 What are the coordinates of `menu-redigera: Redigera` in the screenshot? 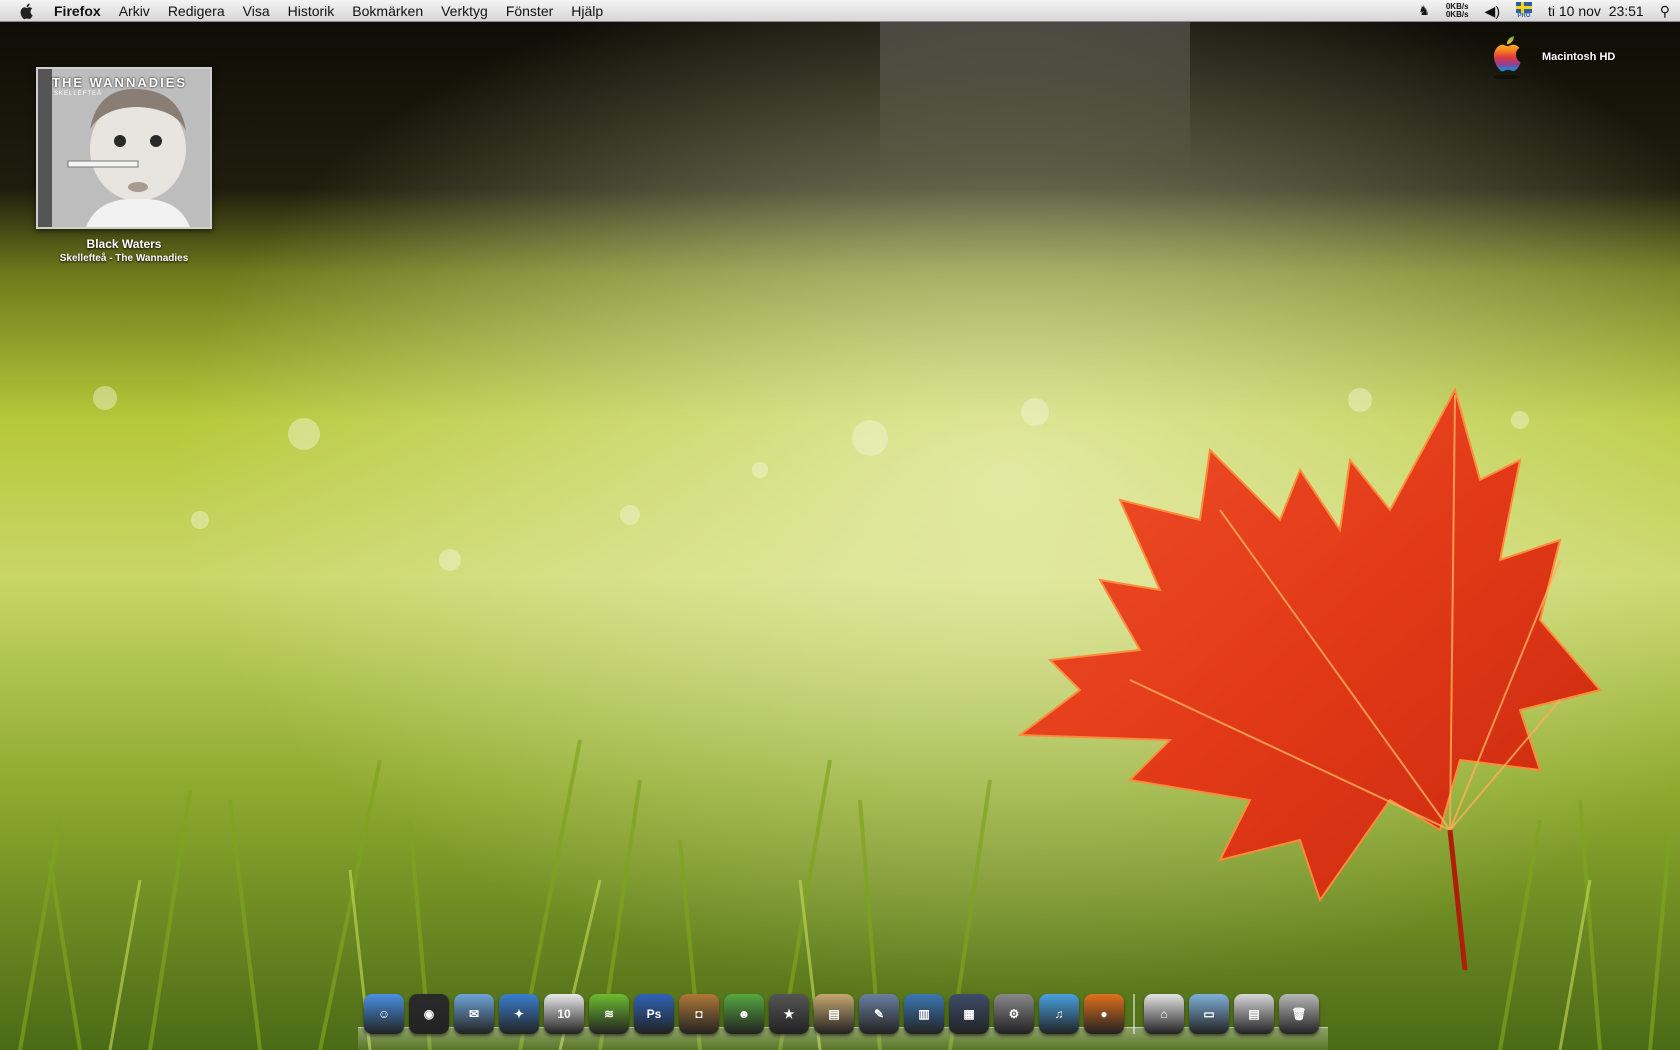 It's located at (196, 11).